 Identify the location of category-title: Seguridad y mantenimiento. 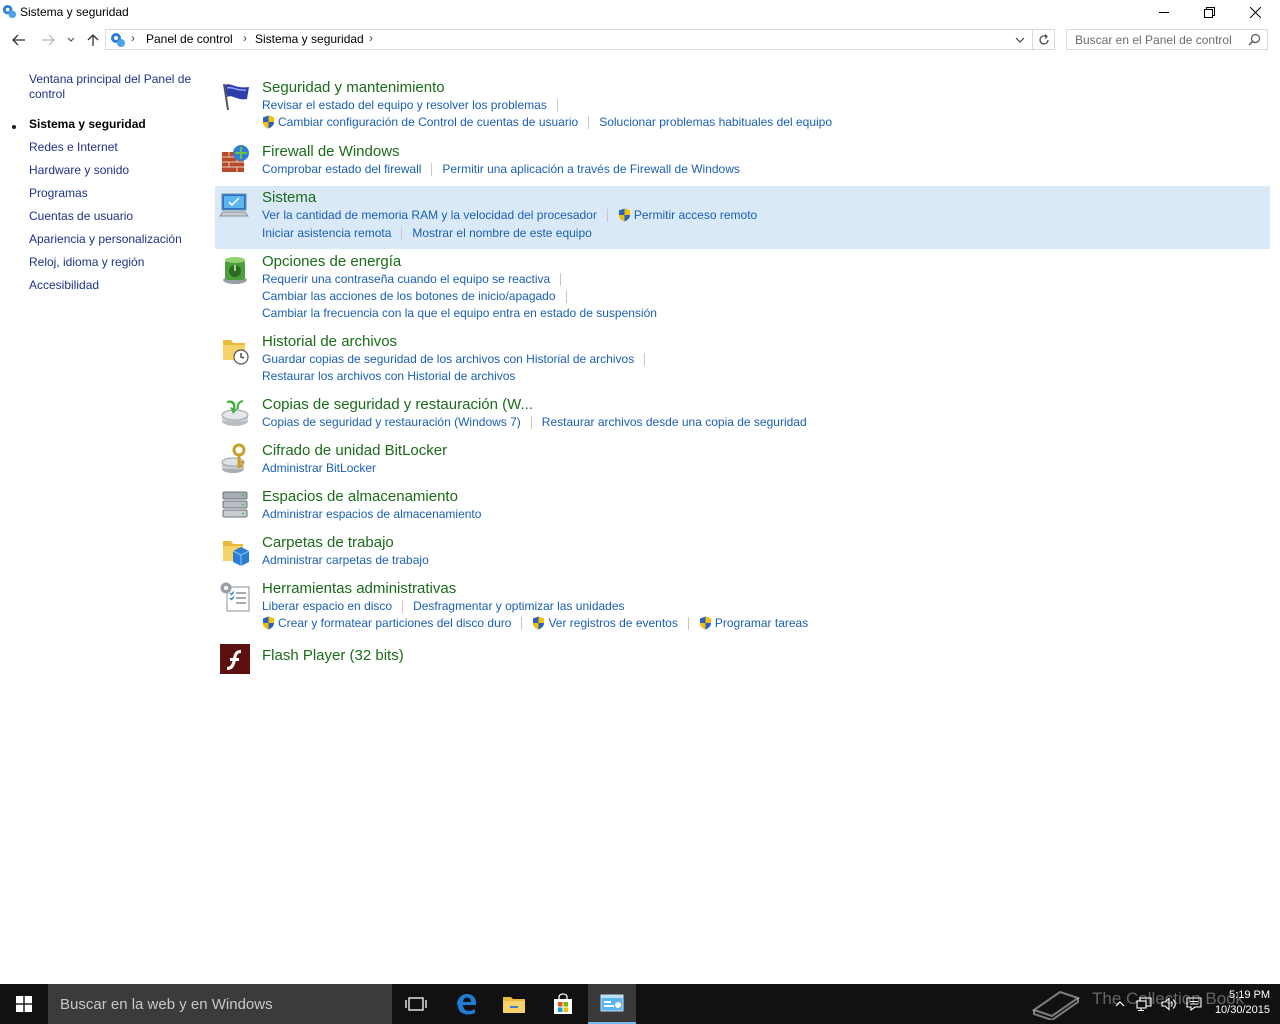
(353, 87).